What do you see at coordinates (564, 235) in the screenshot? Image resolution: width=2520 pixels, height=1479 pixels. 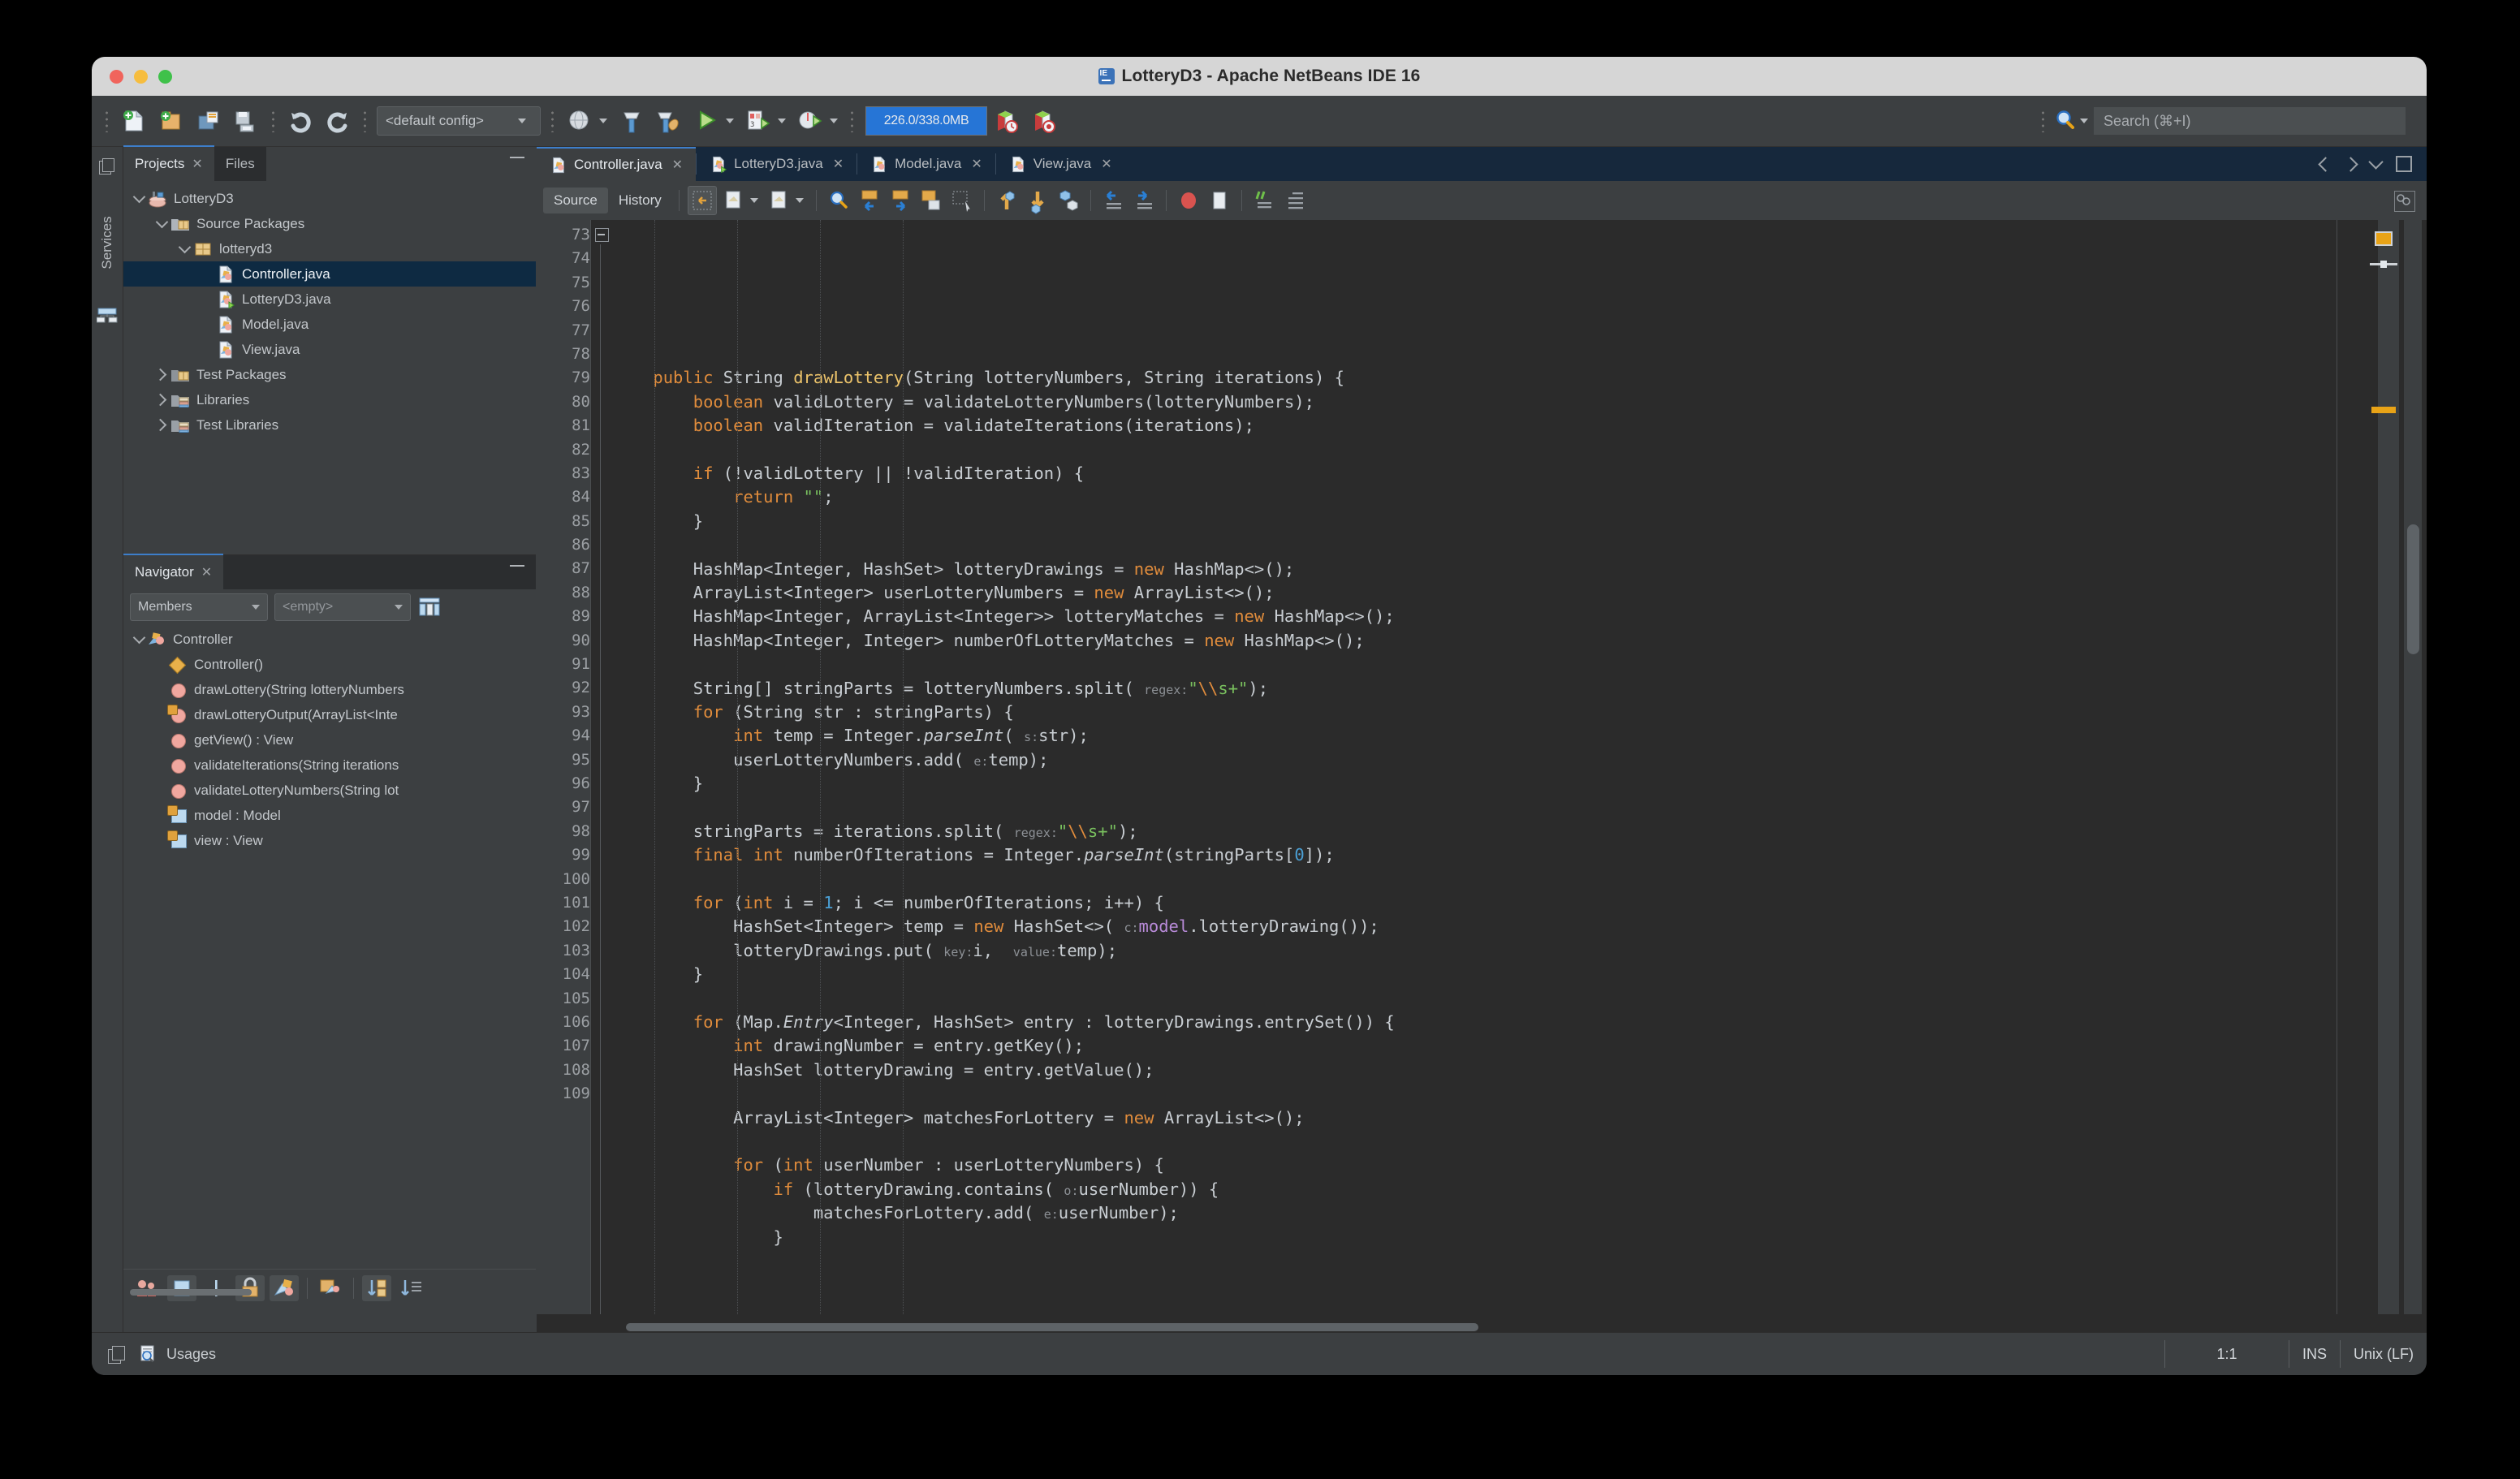 I see `line-number: 73` at bounding box center [564, 235].